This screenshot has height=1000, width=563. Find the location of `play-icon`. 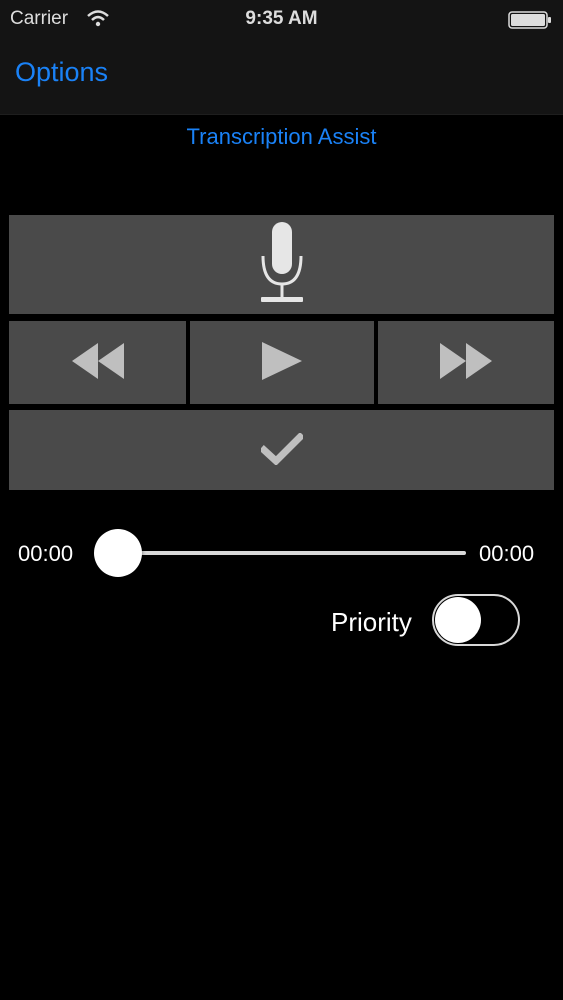

play-icon is located at coordinates (282, 362).